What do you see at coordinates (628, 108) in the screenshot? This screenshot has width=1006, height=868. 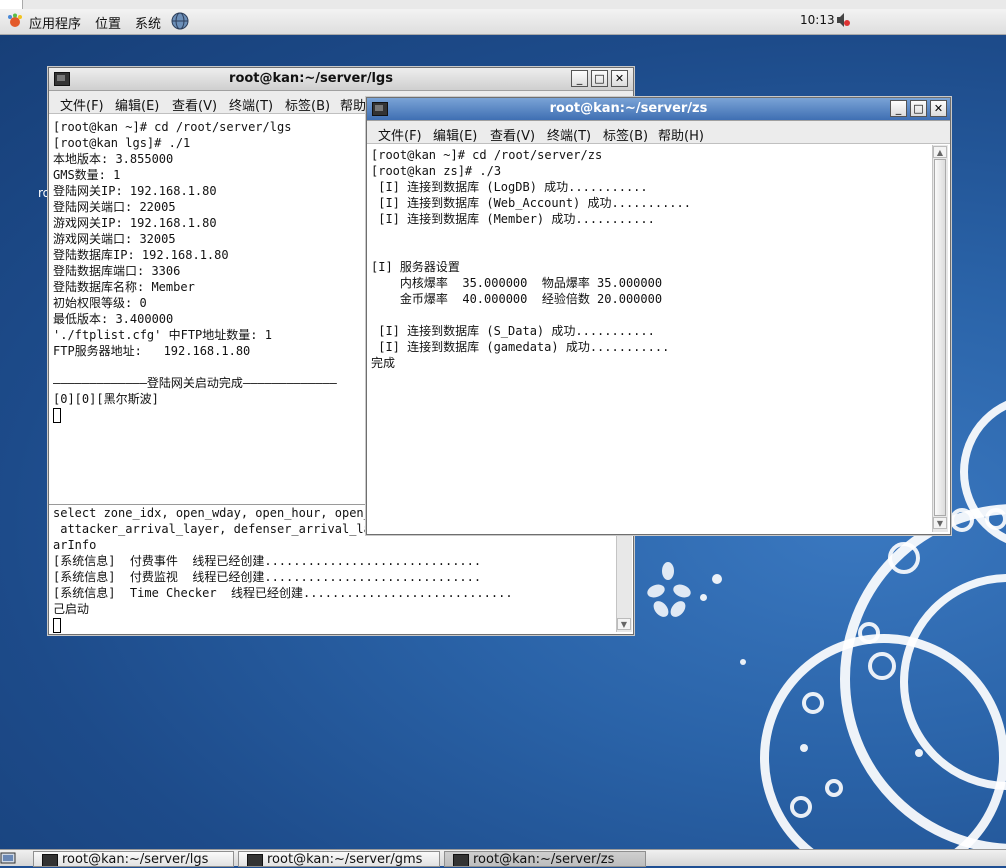 I see `window-title: root@kan:~/server/zs` at bounding box center [628, 108].